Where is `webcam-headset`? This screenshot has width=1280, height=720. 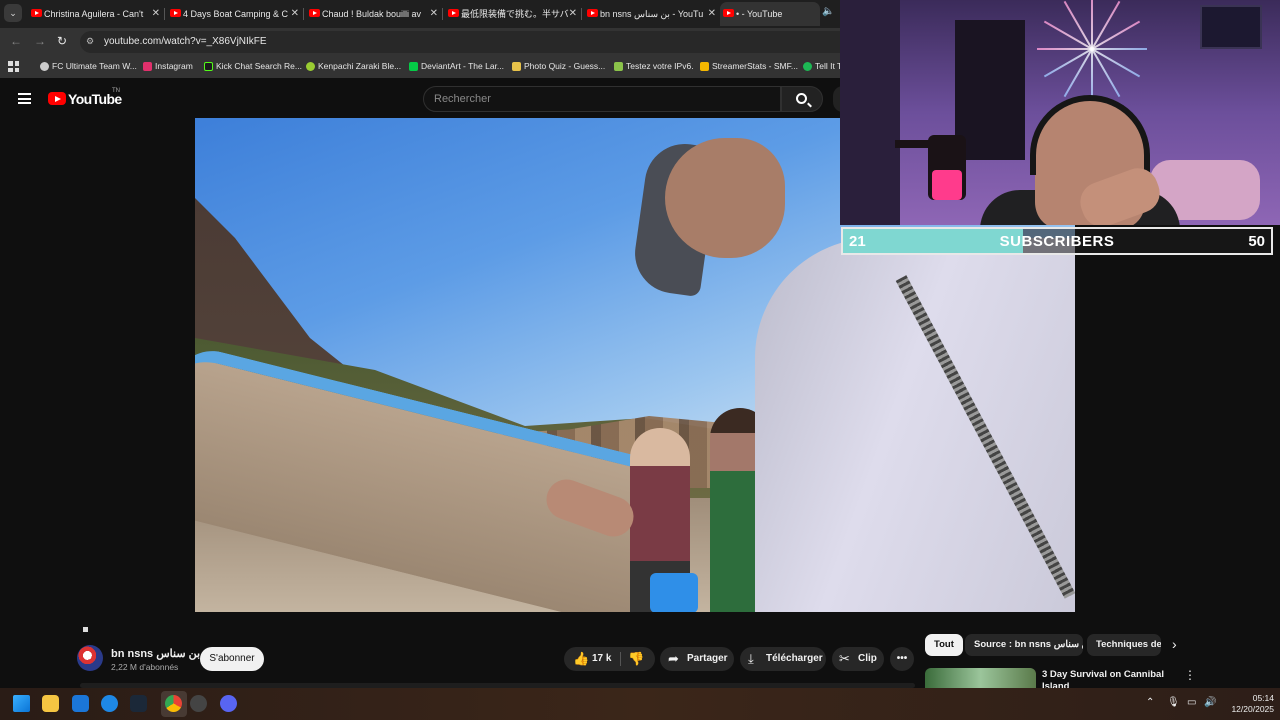 webcam-headset is located at coordinates (1090, 135).